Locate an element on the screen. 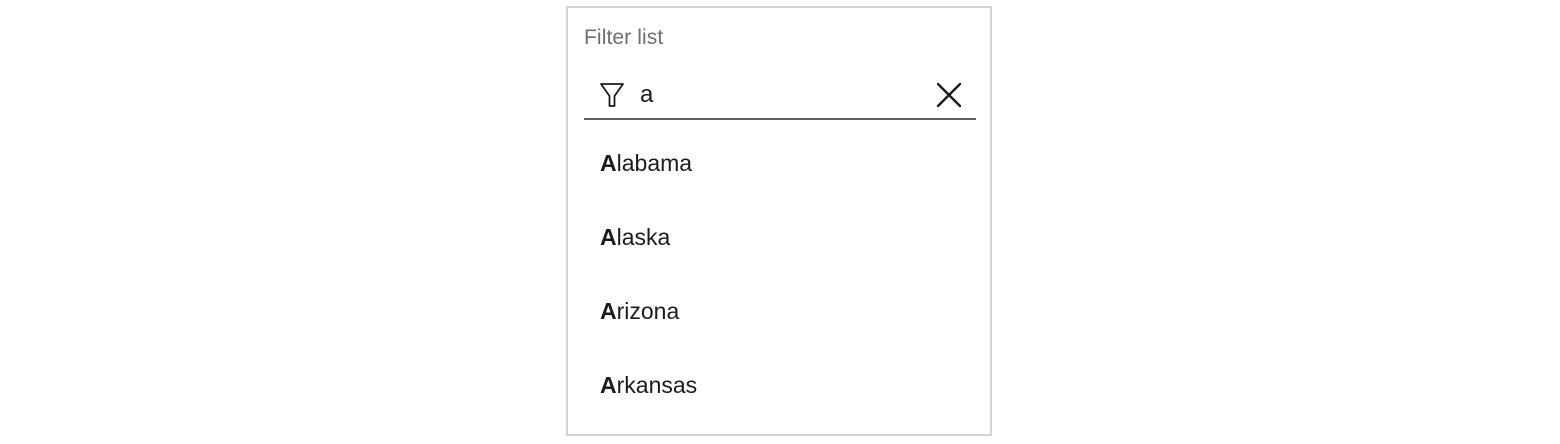  filter-search-input is located at coordinates (780, 95).